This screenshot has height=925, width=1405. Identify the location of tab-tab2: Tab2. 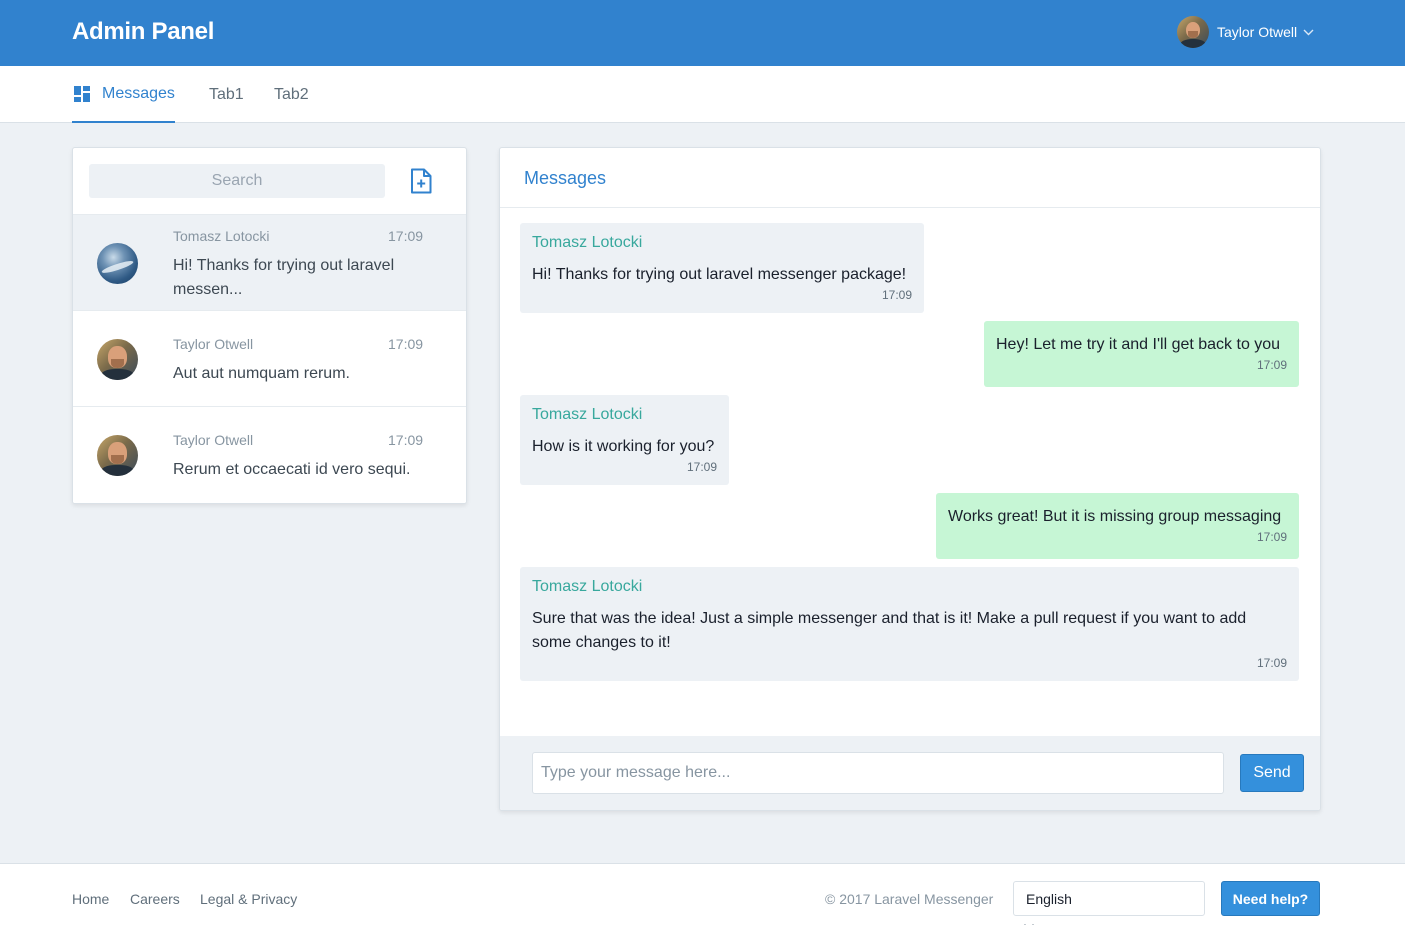
(291, 94).